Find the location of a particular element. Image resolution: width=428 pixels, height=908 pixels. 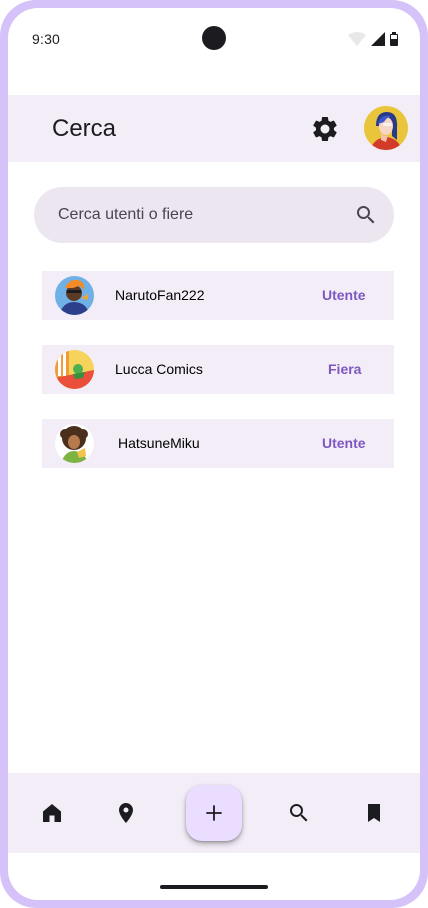

nav-home-button is located at coordinates (52, 813).